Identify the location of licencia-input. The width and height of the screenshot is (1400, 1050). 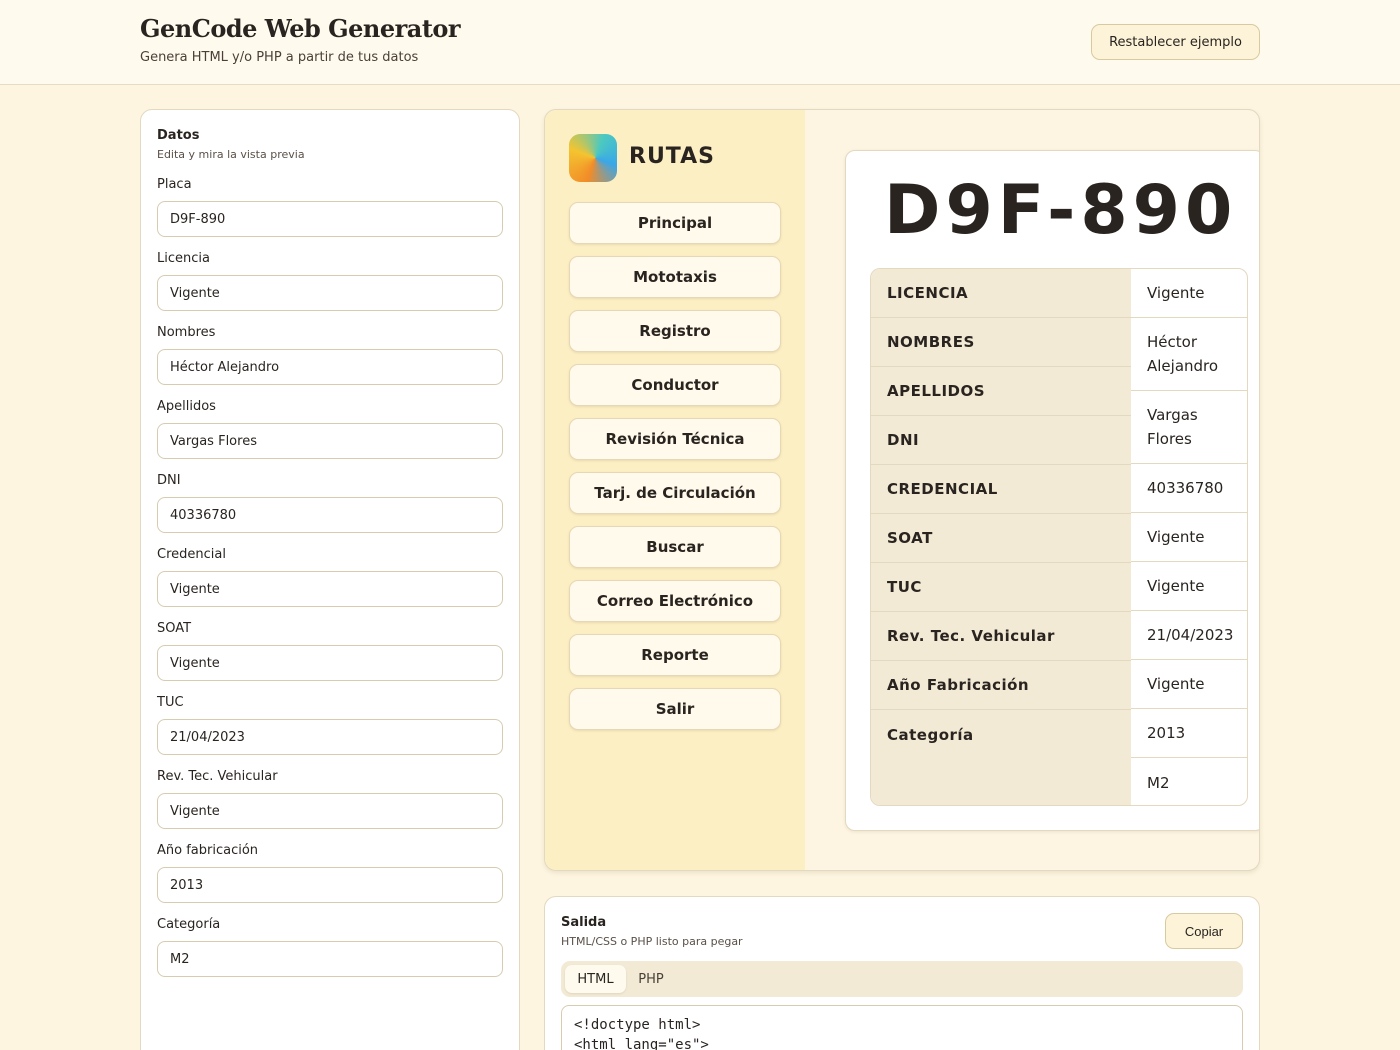
(330, 293).